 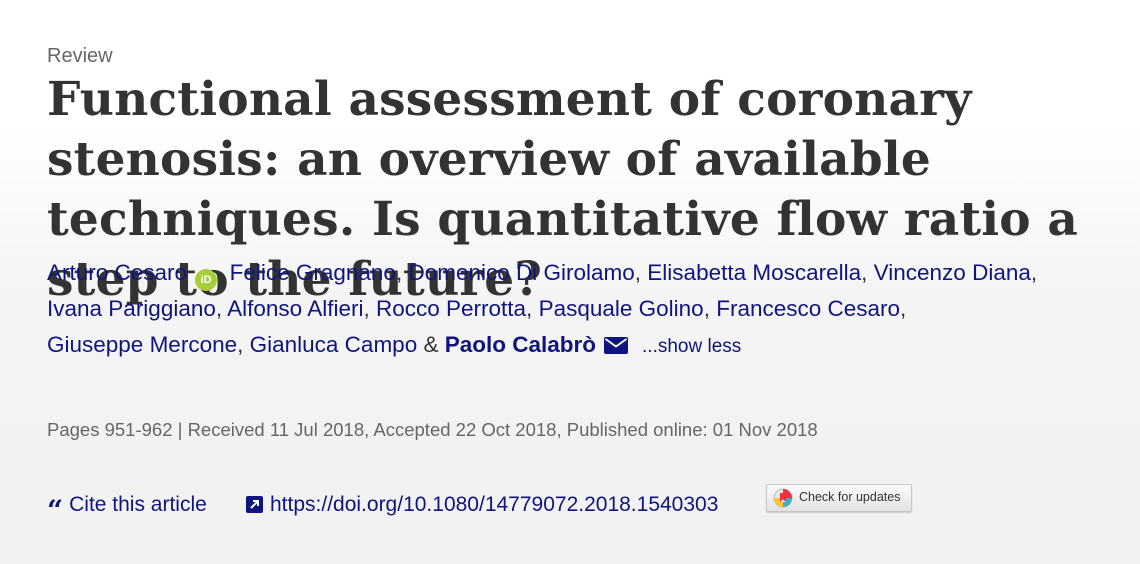 What do you see at coordinates (313, 272) in the screenshot?
I see `author-link: Felice Gragnano` at bounding box center [313, 272].